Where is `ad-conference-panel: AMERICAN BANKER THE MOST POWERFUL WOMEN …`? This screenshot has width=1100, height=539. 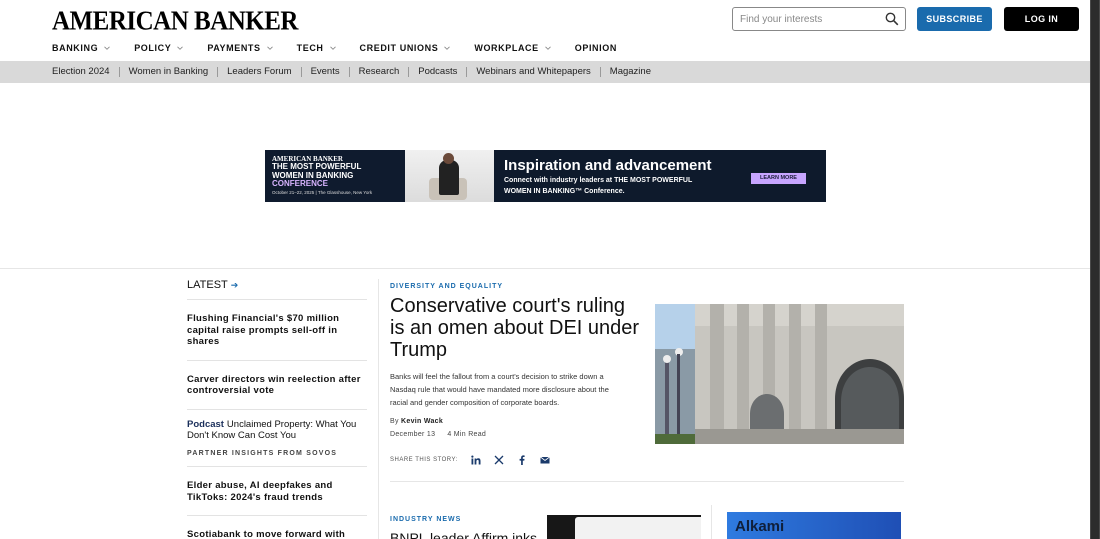
ad-conference-panel: AMERICAN BANKER THE MOST POWERFUL WOMEN … is located at coordinates (335, 176).